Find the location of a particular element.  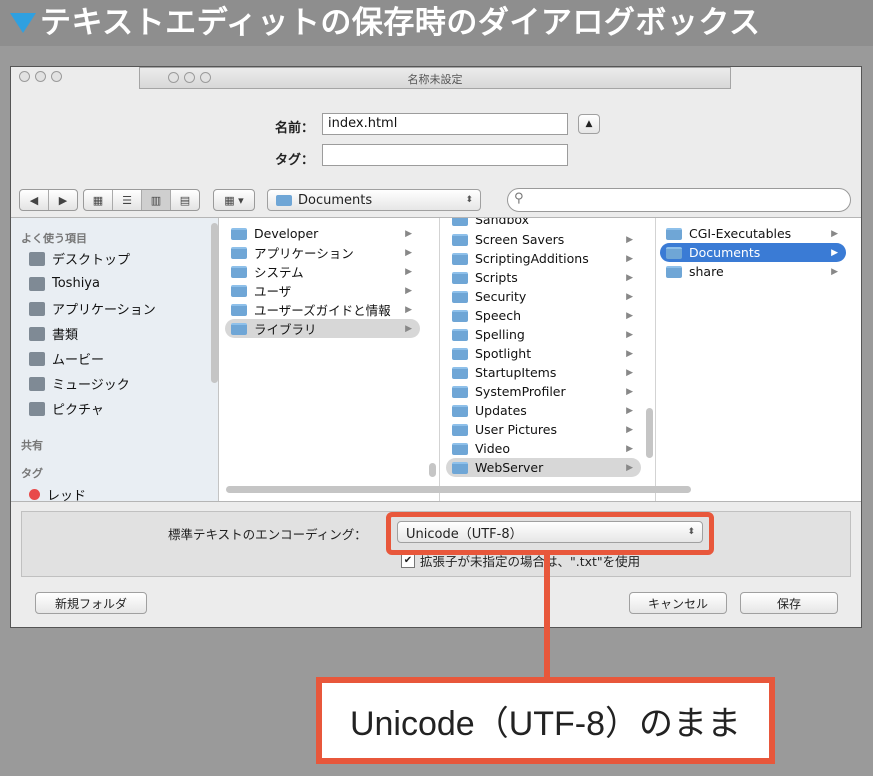

item-label: Spotlight is located at coordinates (503, 353).